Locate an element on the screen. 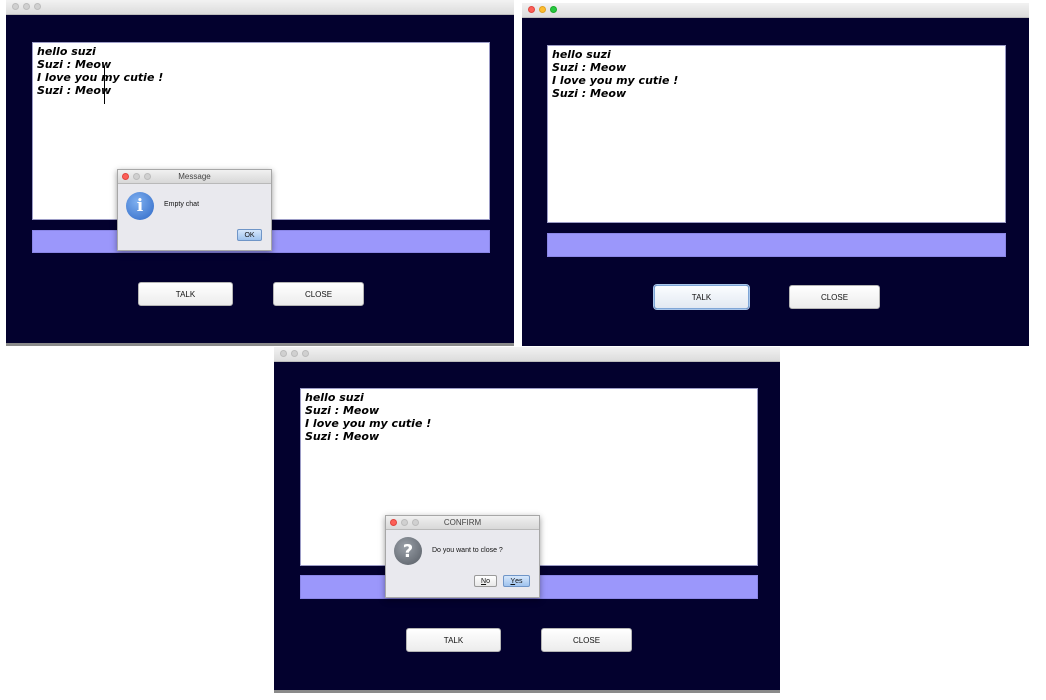  no-label-rest: o is located at coordinates (488, 581).